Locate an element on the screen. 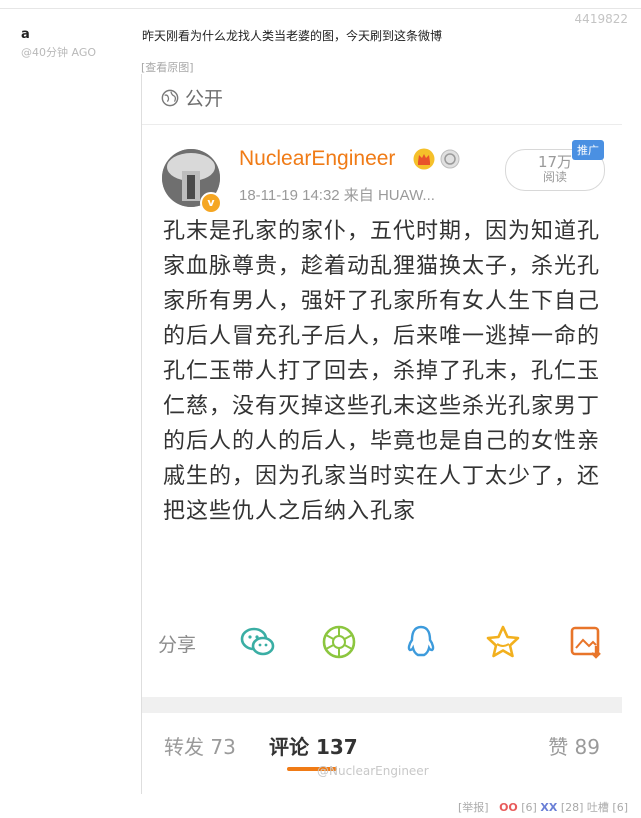 The image size is (641, 818). post-time: @40分钟 AGO is located at coordinates (59, 52).